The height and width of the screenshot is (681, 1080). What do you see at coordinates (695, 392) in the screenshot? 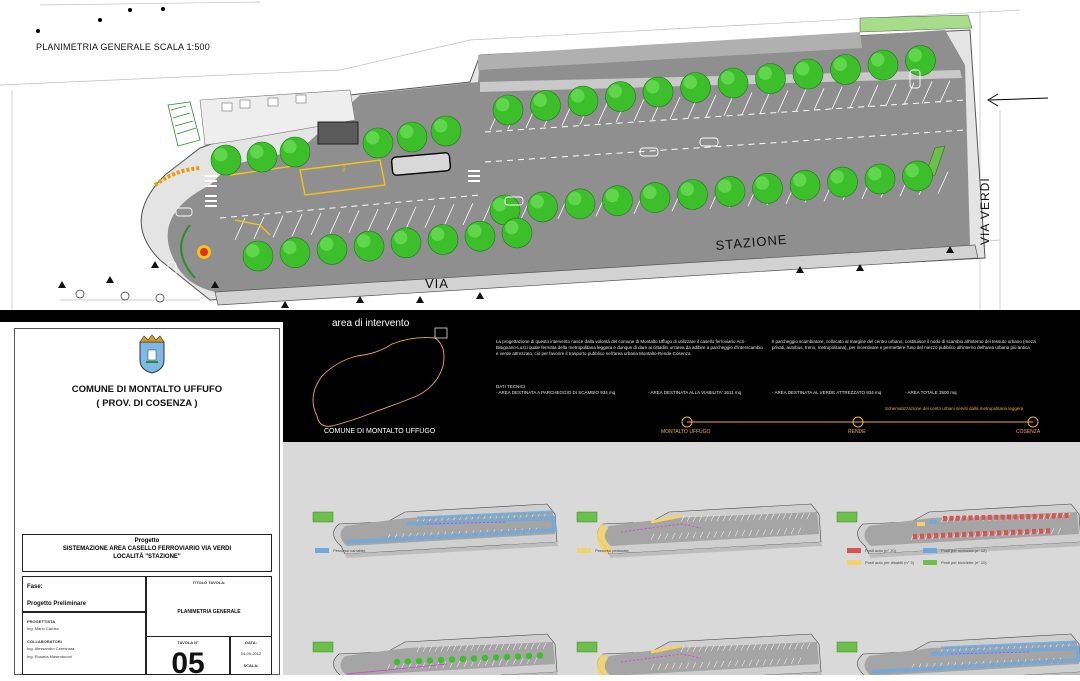
I see `technical-data-2: - AREA DESTINATA ALLA VIABILITA' 1611 mq` at bounding box center [695, 392].